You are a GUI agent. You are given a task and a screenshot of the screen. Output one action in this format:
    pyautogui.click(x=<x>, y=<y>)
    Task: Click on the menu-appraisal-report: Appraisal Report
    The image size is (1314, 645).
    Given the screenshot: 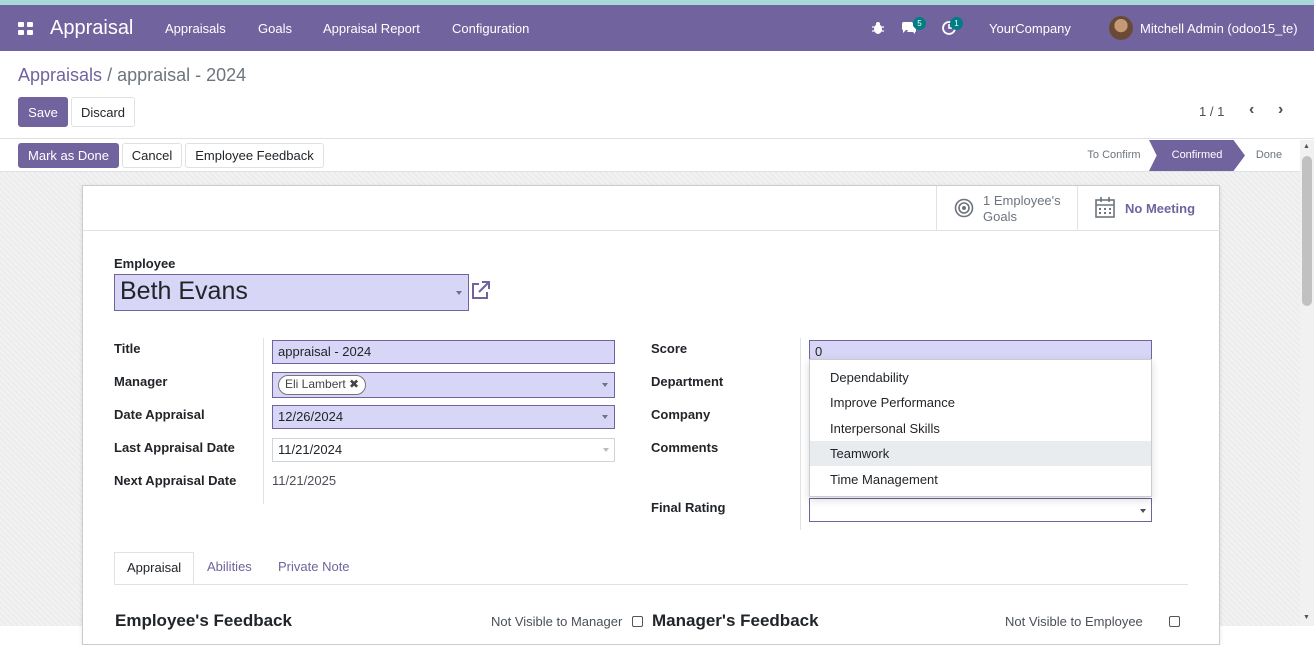 What is the action you would take?
    pyautogui.click(x=371, y=28)
    